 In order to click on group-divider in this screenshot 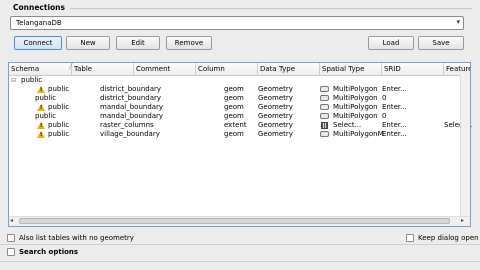, I will do `click(271, 8)`.